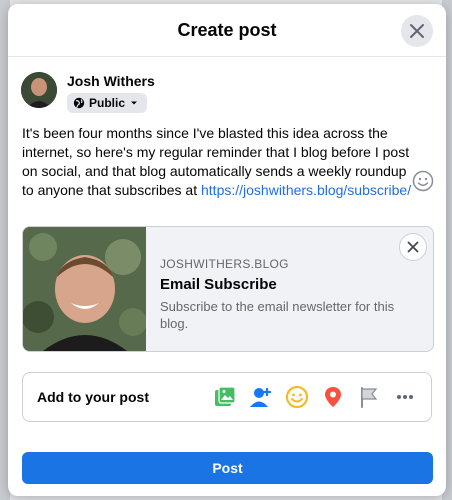  Describe the element at coordinates (79, 103) in the screenshot. I see `globe-icon` at that location.